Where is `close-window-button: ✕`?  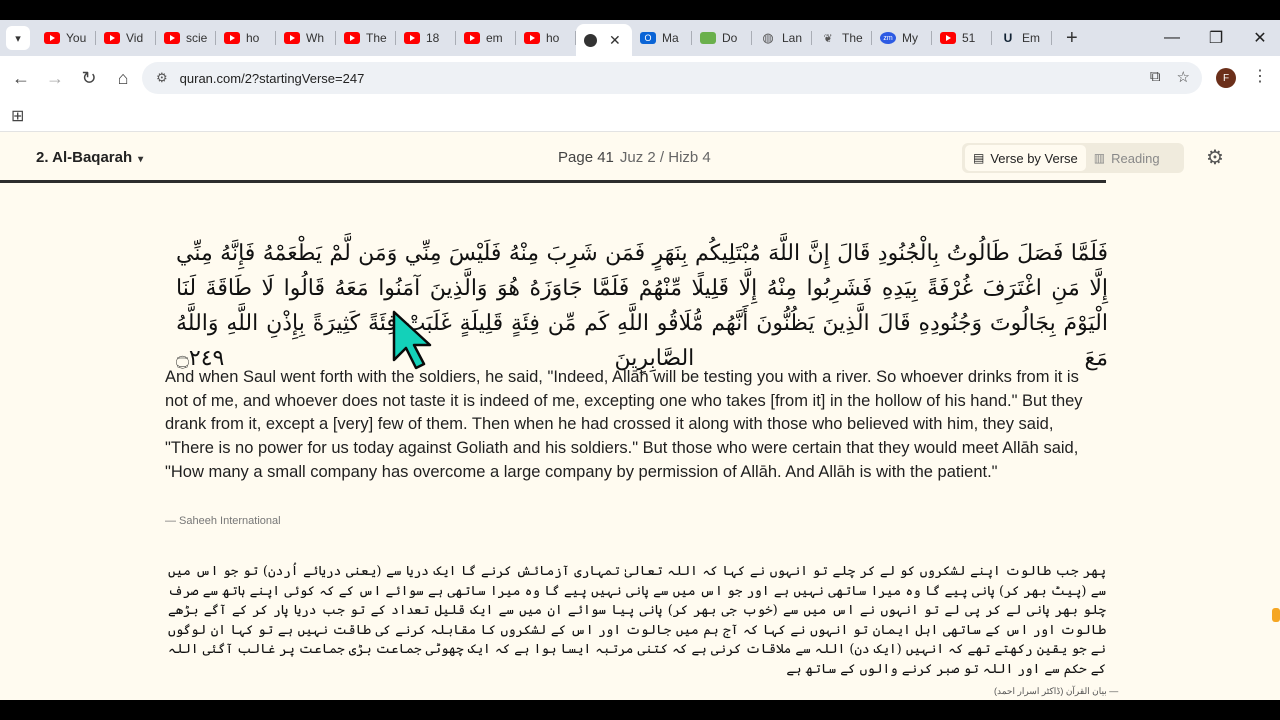
close-window-button: ✕ is located at coordinates (1260, 38).